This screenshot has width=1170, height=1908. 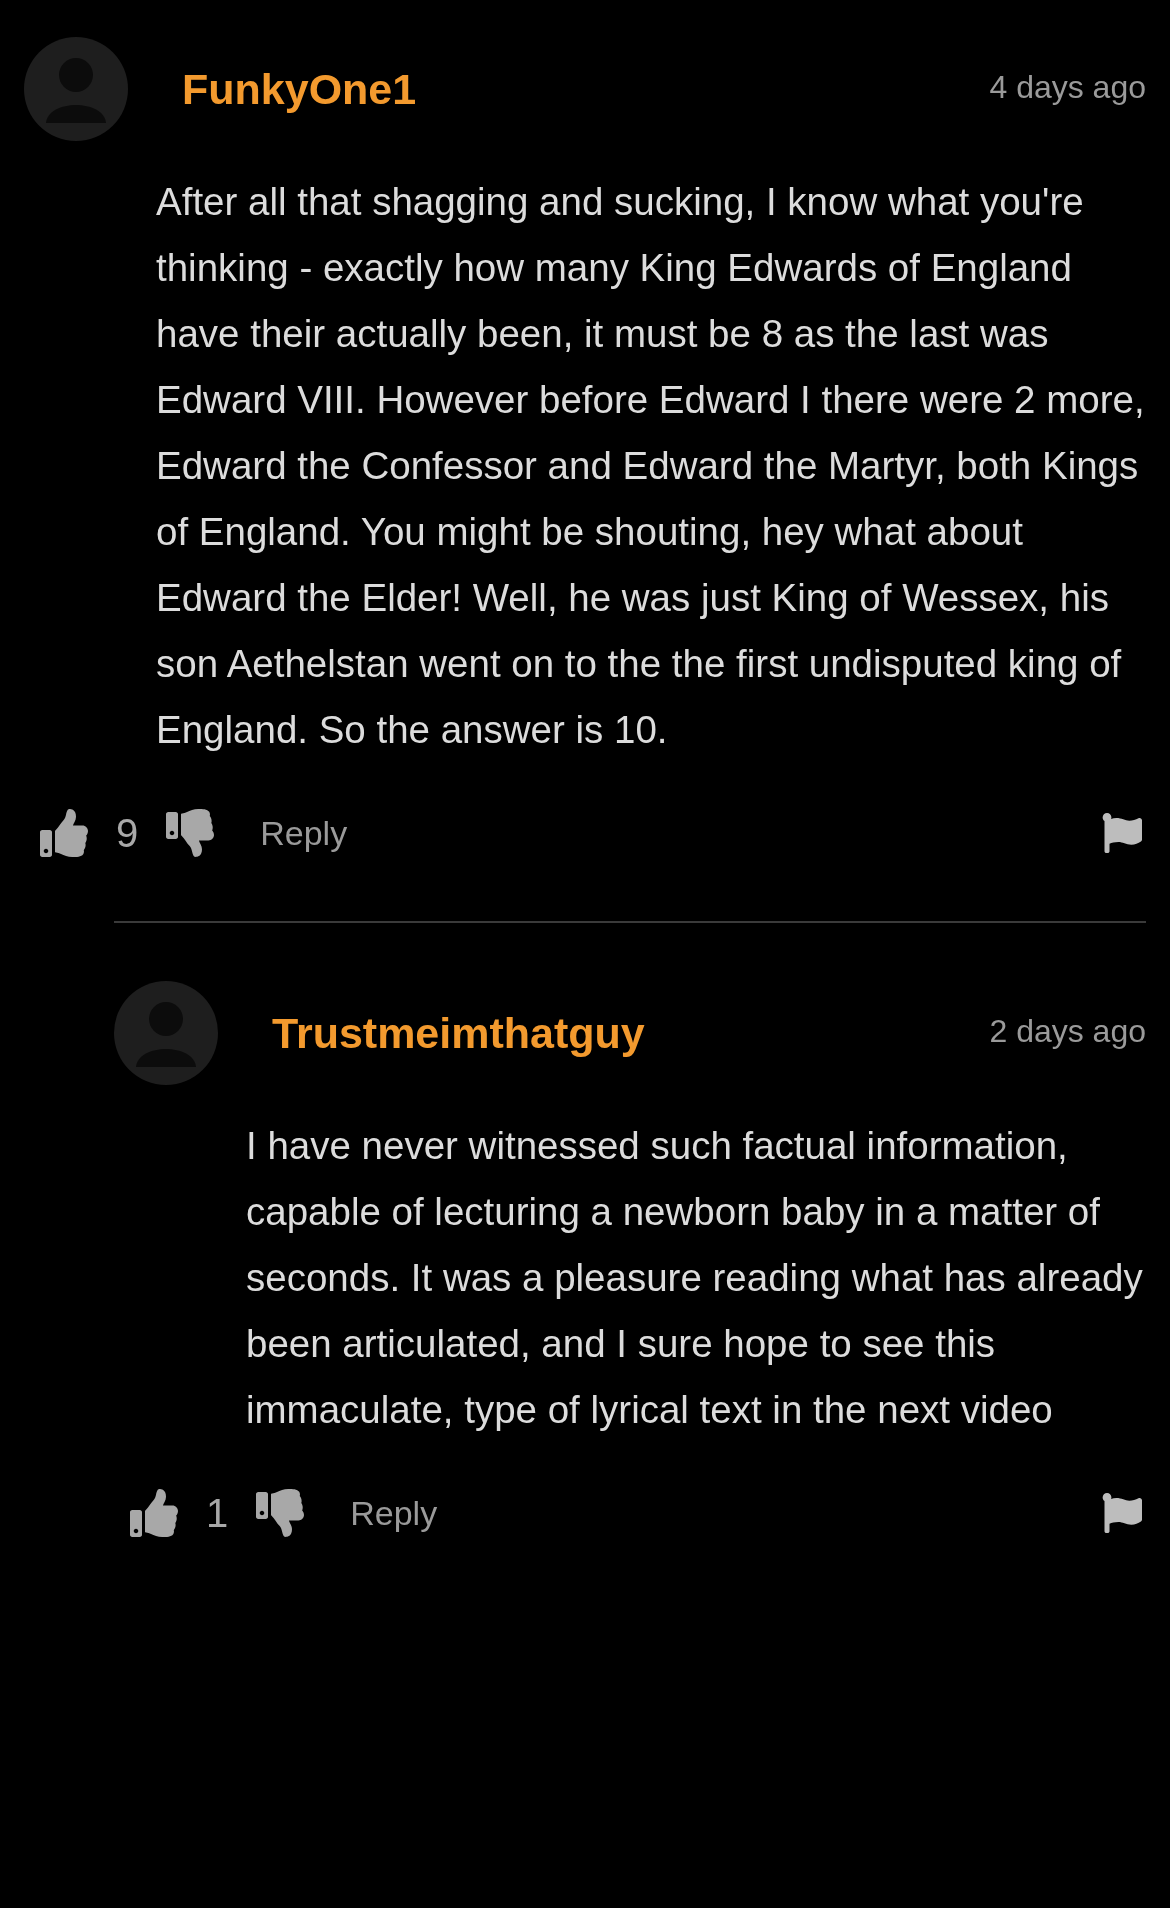 What do you see at coordinates (217, 1513) in the screenshot?
I see `like-count: 1` at bounding box center [217, 1513].